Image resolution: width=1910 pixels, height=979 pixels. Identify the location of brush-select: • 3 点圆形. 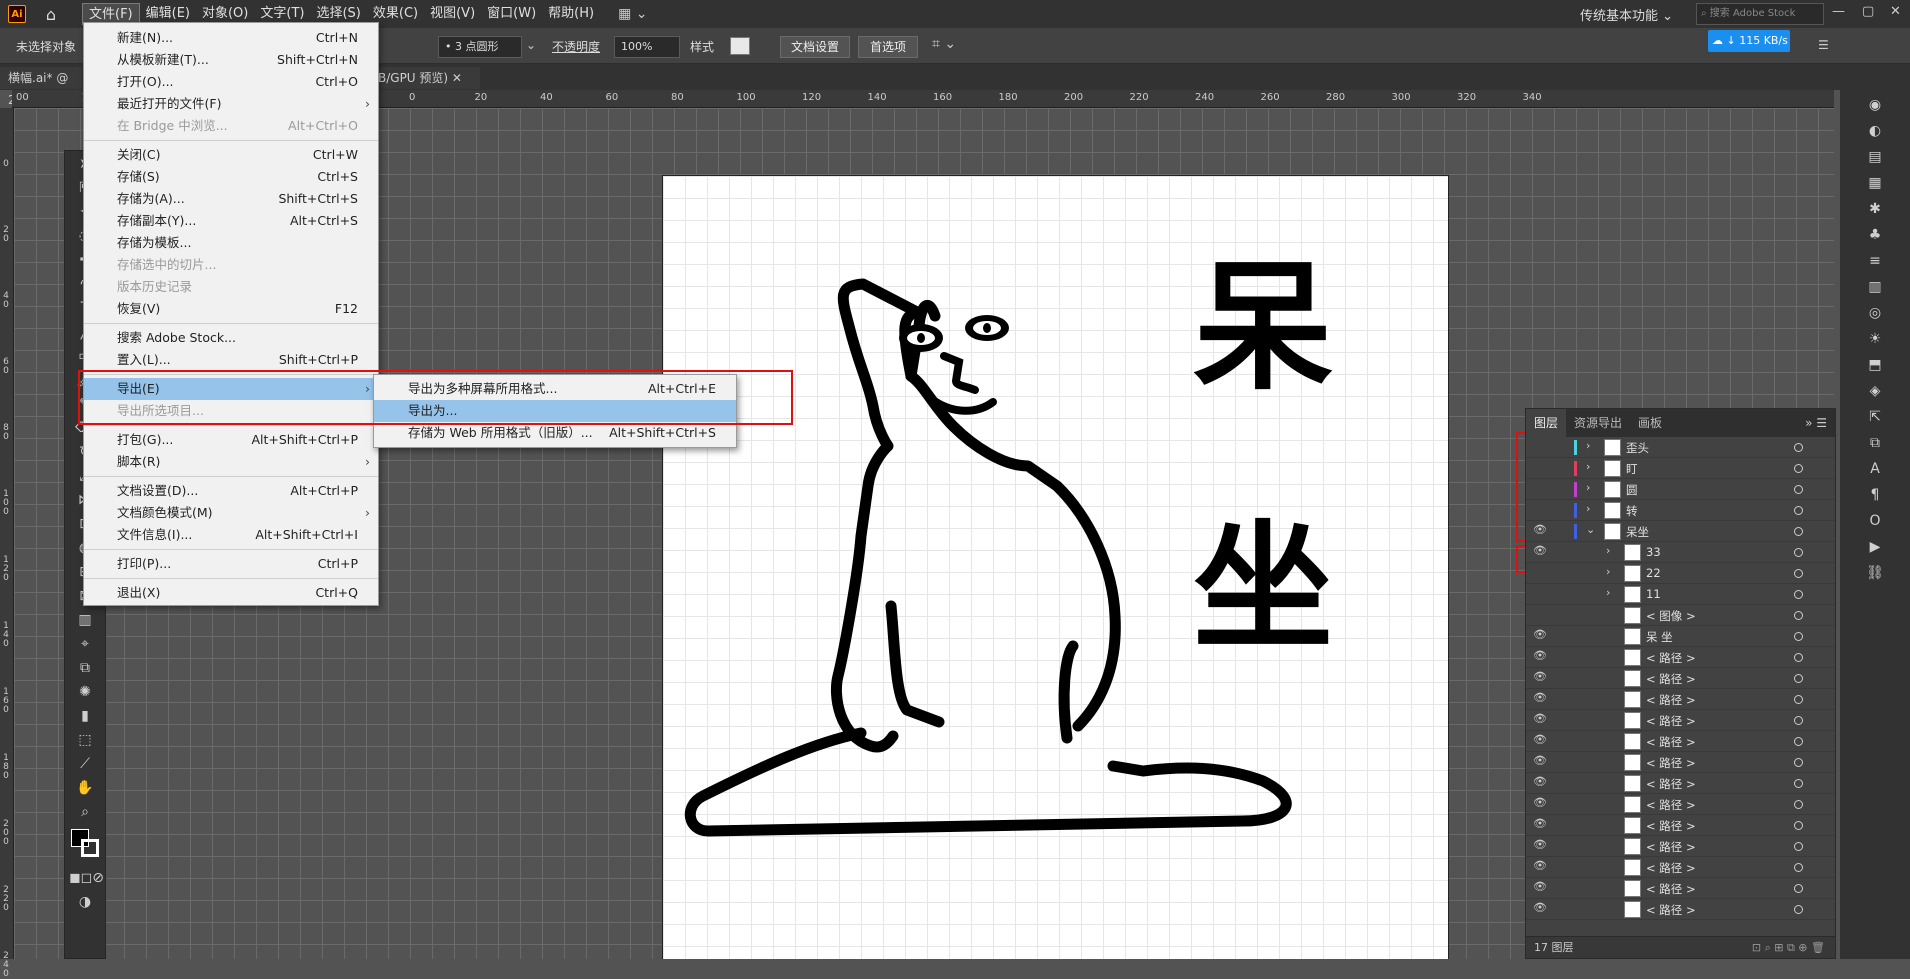
(480, 47).